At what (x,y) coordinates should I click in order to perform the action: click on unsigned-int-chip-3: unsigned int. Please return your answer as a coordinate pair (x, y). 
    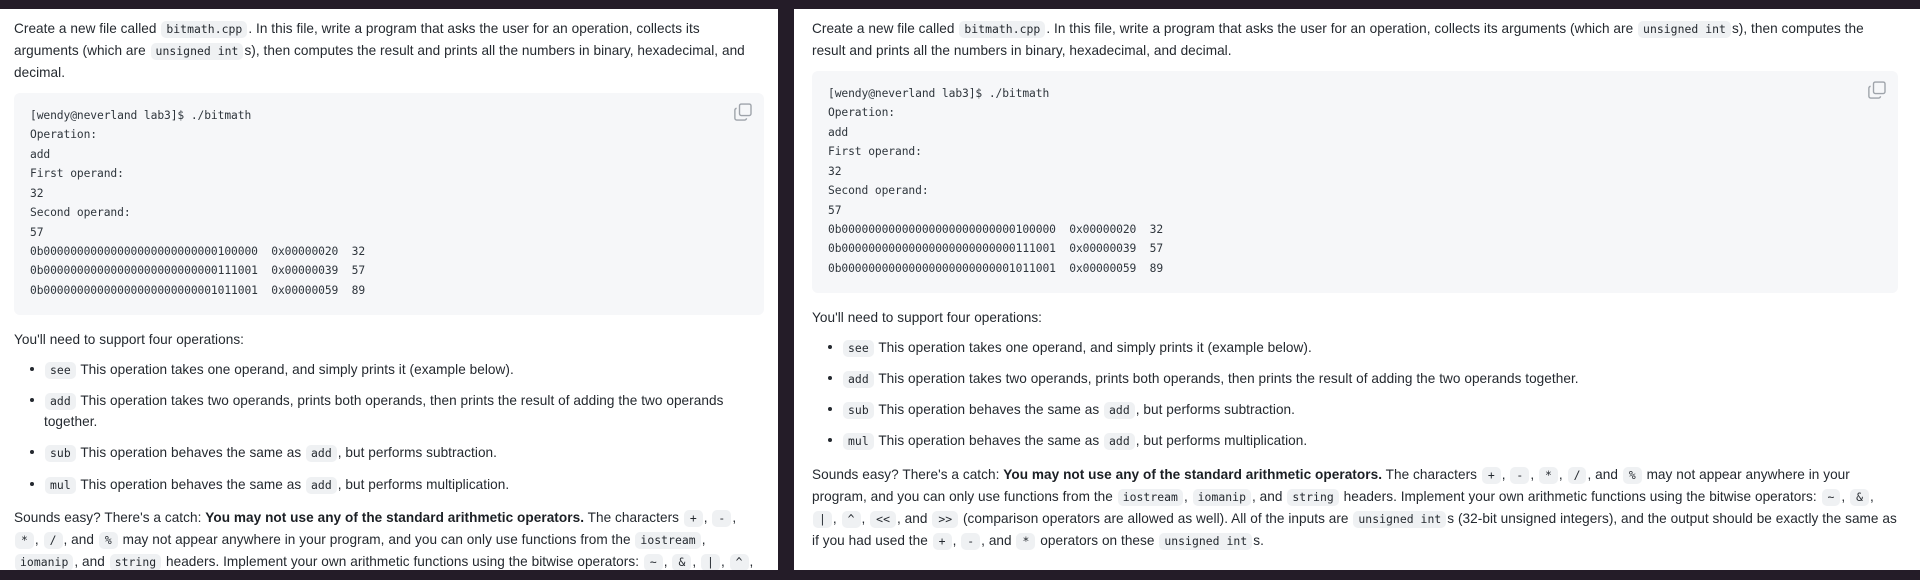
    Looking at the image, I should click on (1206, 541).